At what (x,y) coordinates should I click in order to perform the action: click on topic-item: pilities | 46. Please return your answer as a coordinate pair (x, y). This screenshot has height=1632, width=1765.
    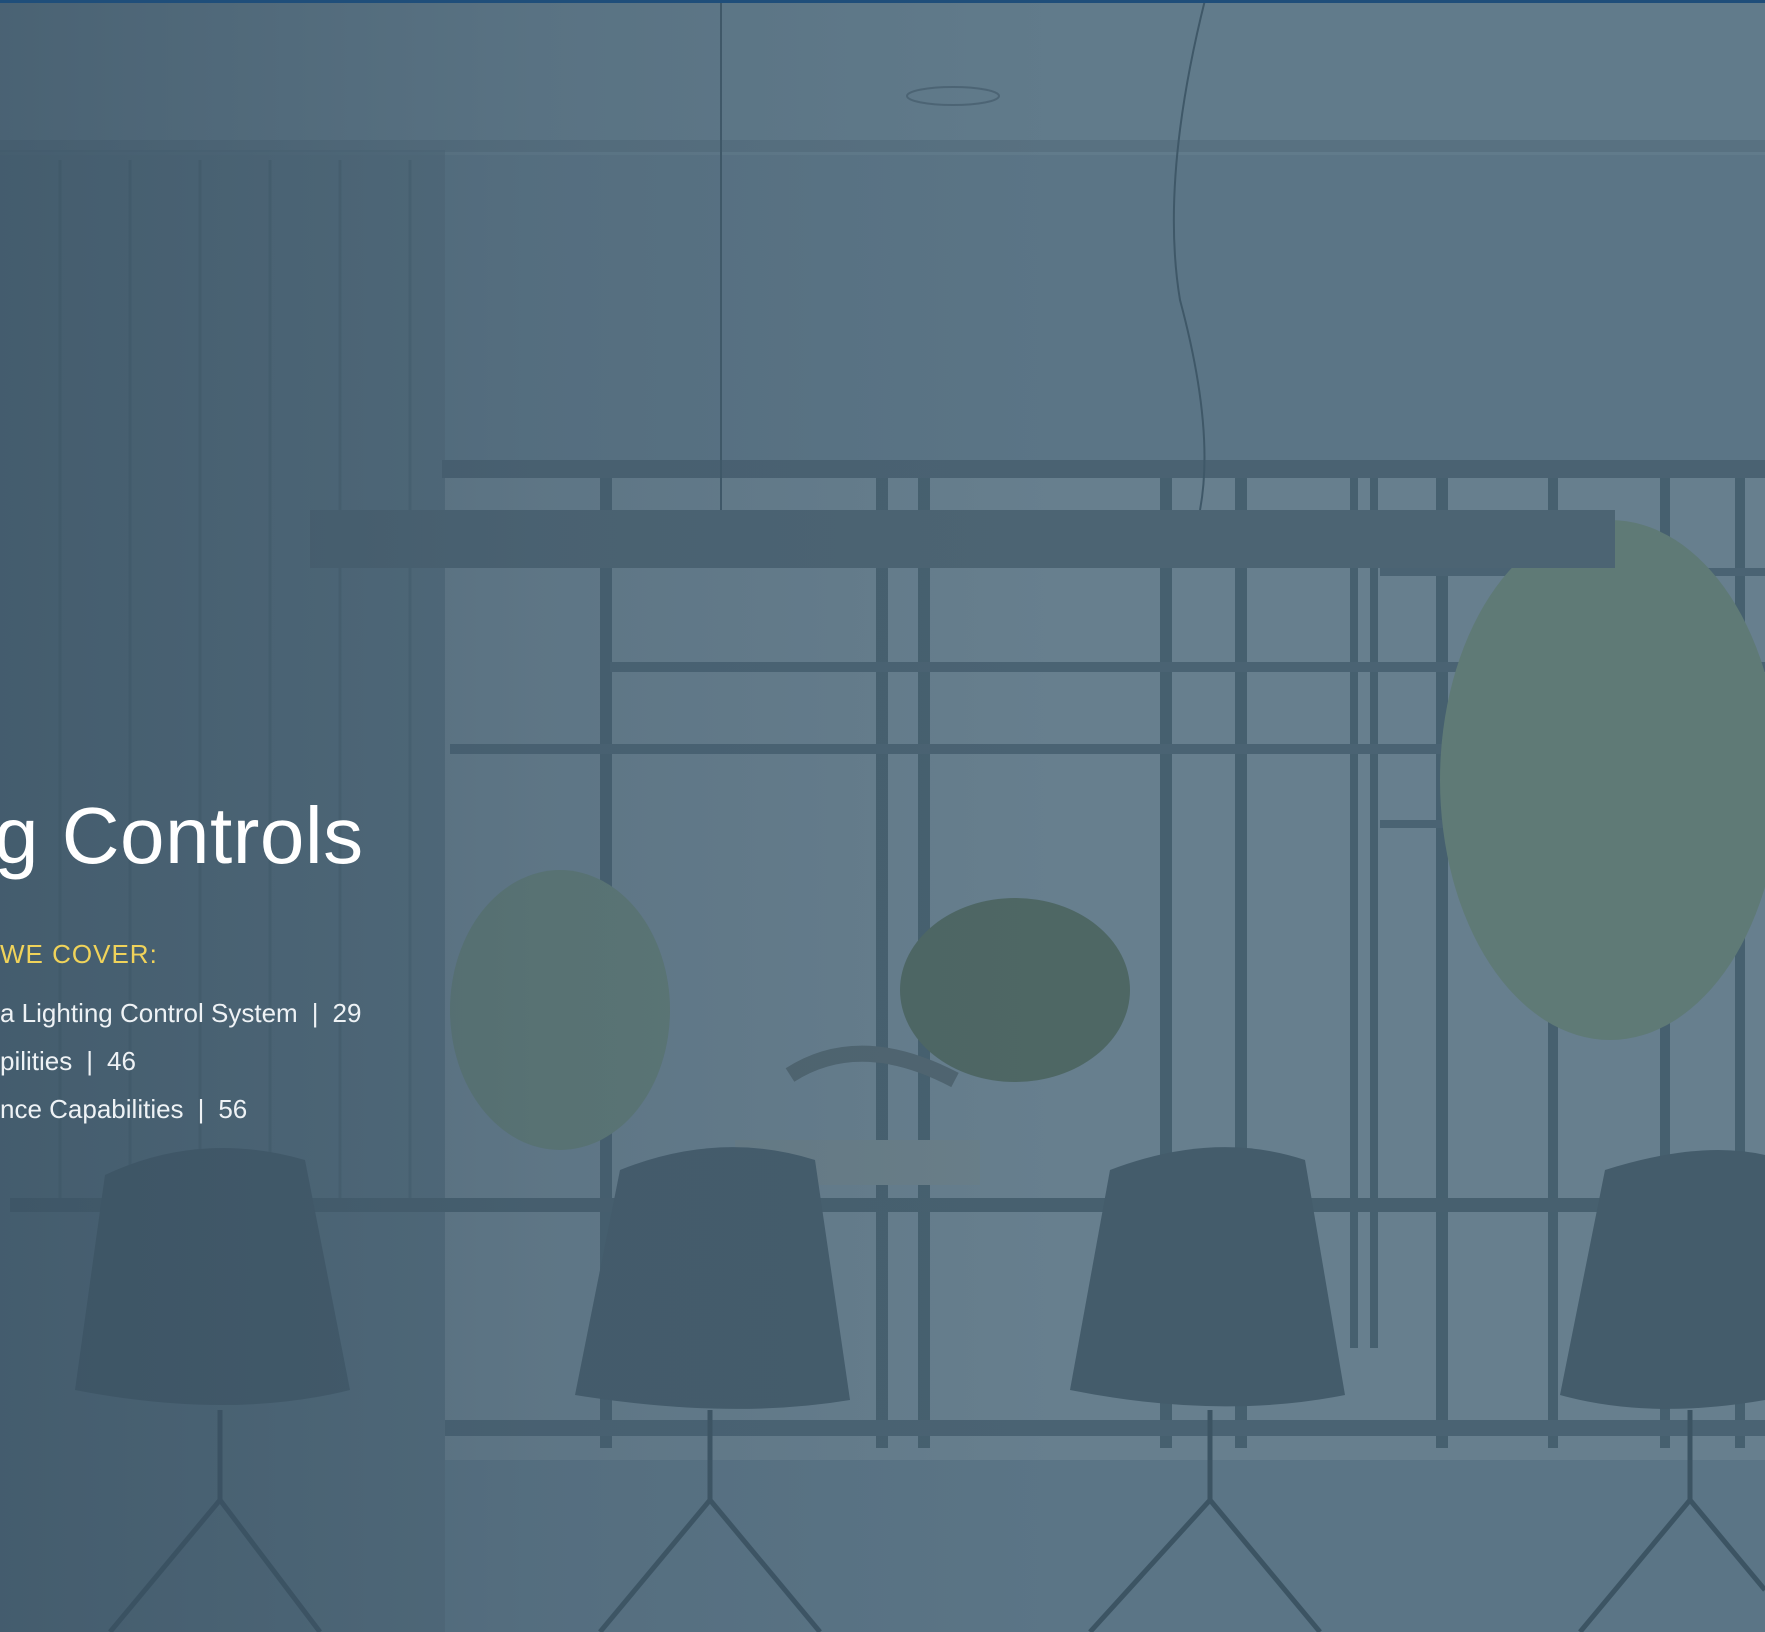
    Looking at the image, I should click on (180, 1070).